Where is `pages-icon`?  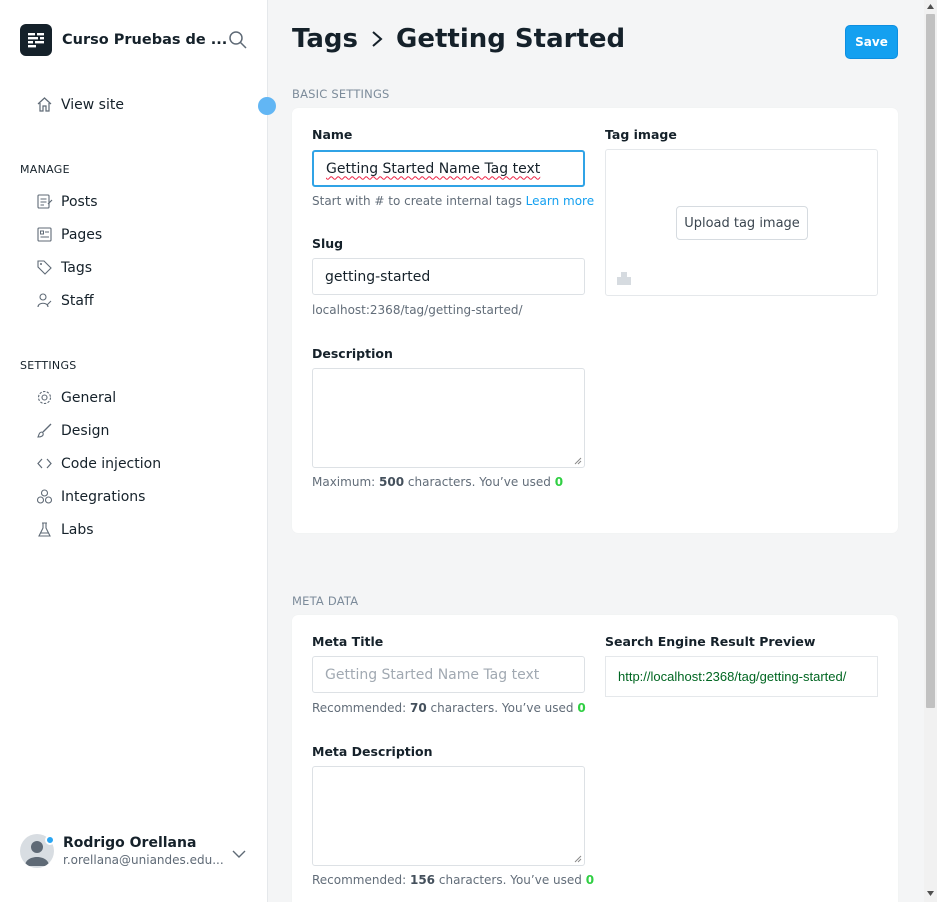
pages-icon is located at coordinates (44, 234).